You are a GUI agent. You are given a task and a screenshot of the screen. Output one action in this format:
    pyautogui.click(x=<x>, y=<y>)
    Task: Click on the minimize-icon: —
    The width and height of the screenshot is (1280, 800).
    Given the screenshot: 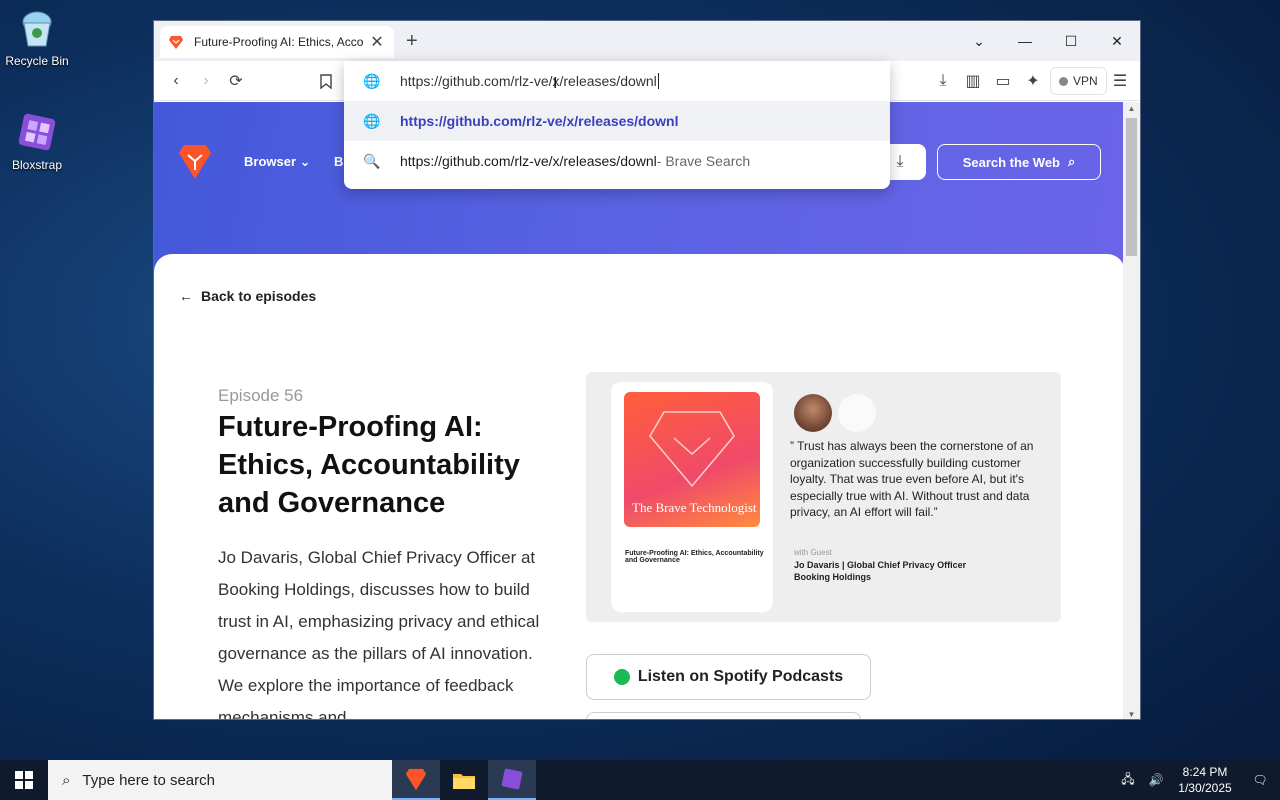 What is the action you would take?
    pyautogui.click(x=1025, y=41)
    